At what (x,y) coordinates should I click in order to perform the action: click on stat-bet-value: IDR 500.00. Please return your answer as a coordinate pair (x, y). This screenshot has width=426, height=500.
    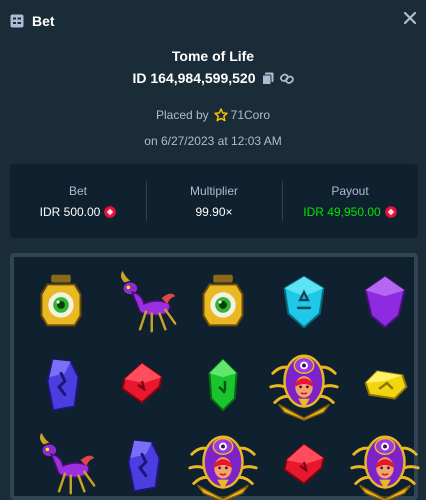
    Looking at the image, I should click on (78, 212).